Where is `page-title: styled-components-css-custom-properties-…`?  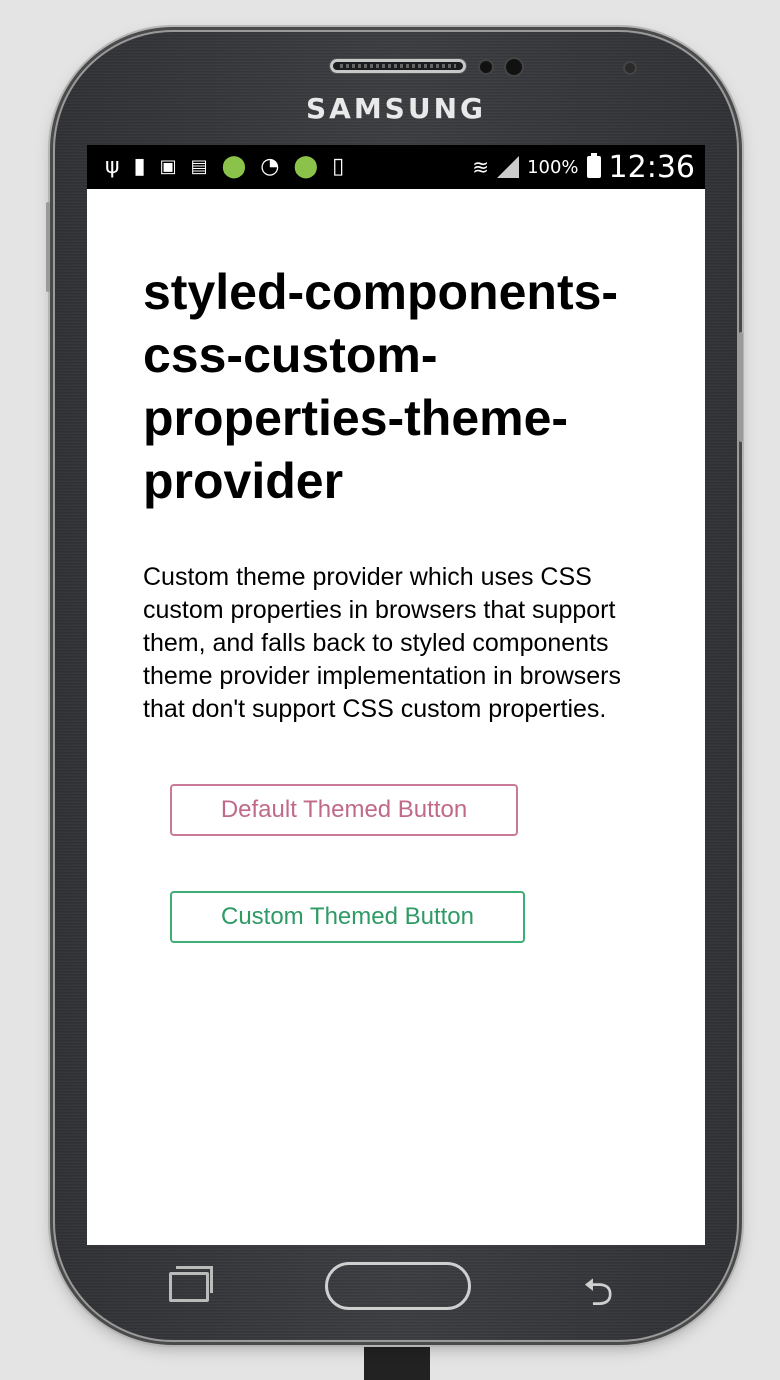
page-title: styled-components-css-custom-properties-… is located at coordinates (381, 386).